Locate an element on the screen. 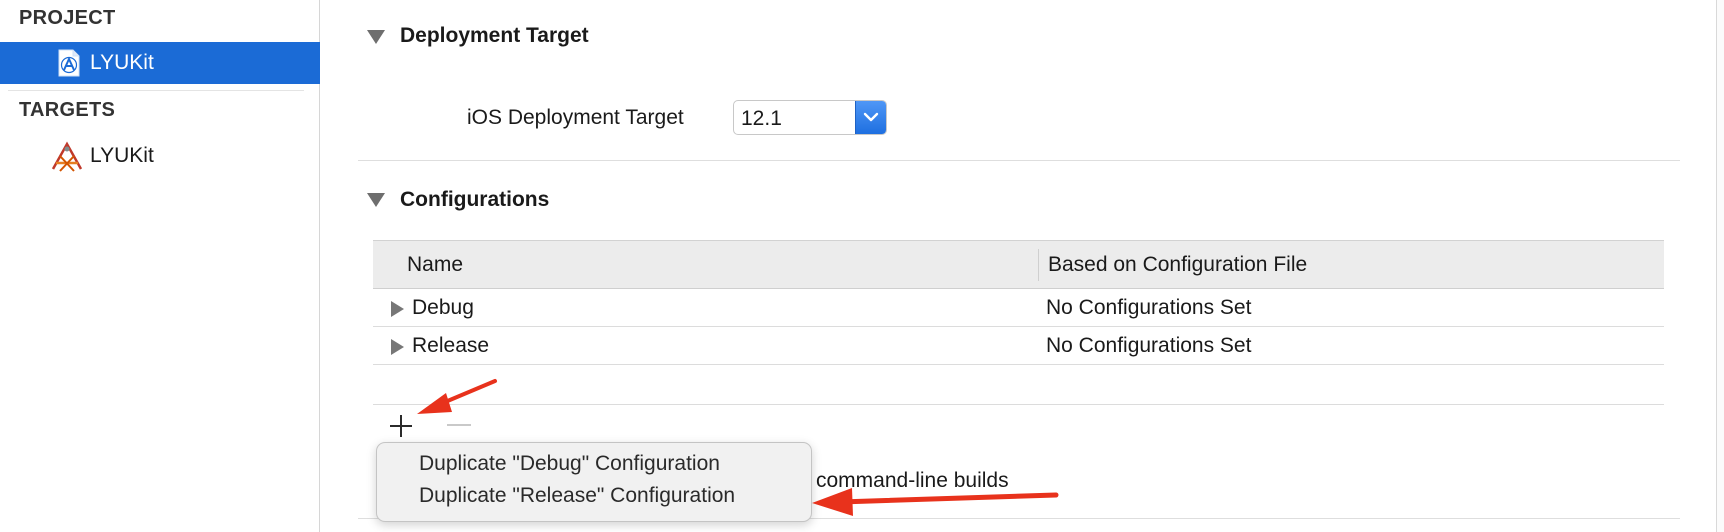 The image size is (1724, 532). window-edge is located at coordinates (1720, 266).